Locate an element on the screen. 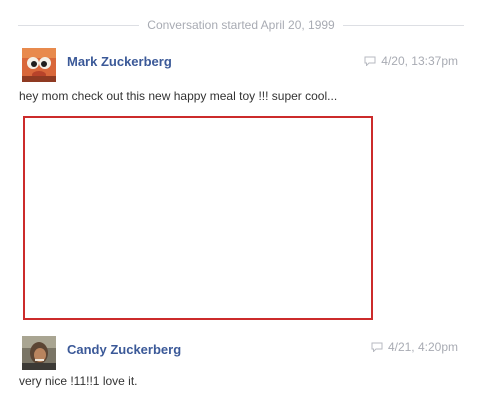 The height and width of the screenshot is (400, 482). message-body: very nice !11!!1 love it. is located at coordinates (78, 381).